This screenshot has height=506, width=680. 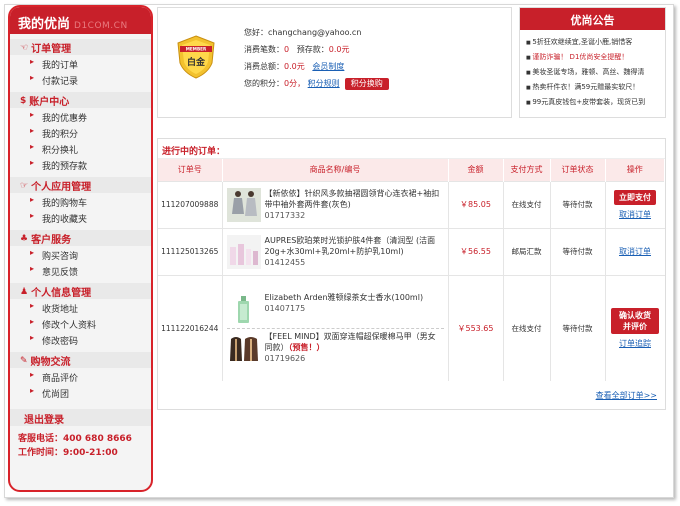 I want to click on points-rules-link: 积分规则, so click(x=324, y=83).